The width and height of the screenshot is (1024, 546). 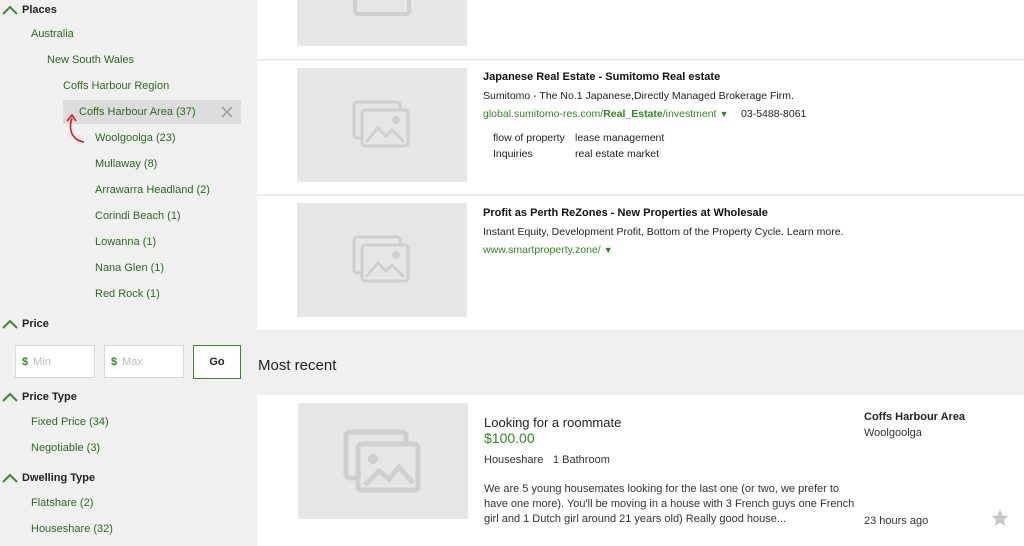 I want to click on place-nana-glen: Nana Glen (1), so click(x=129, y=268).